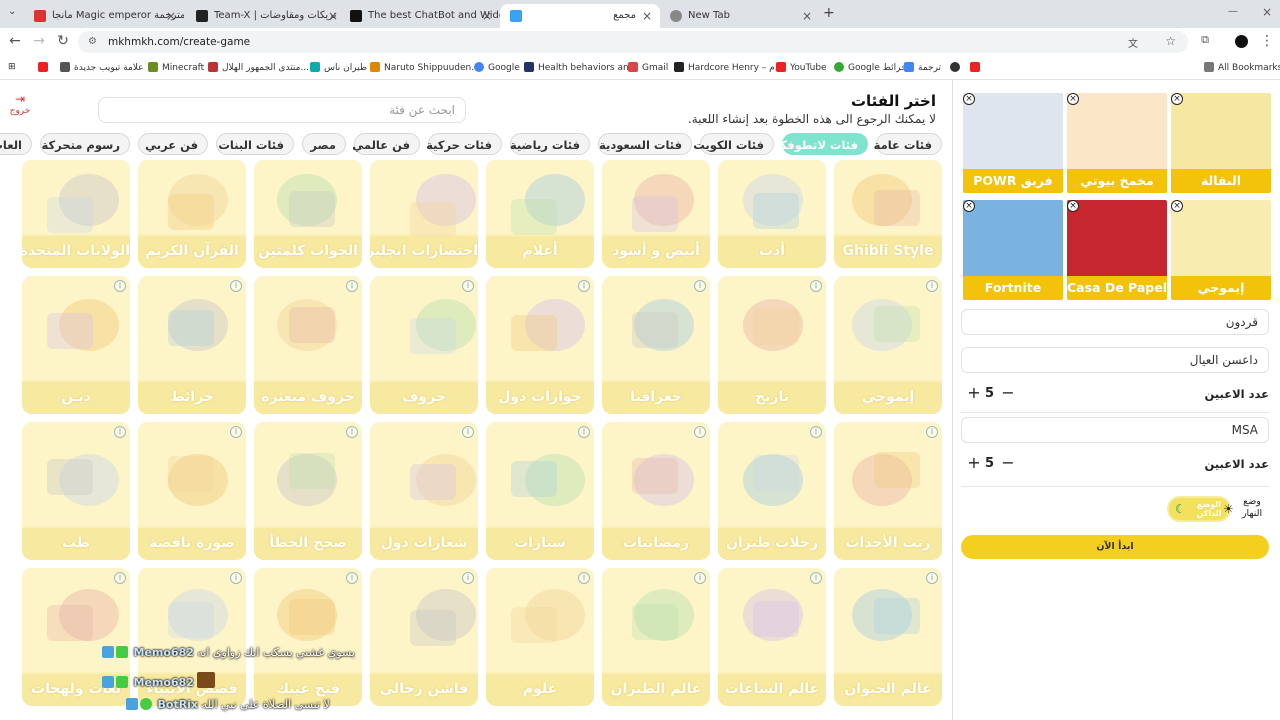  What do you see at coordinates (633, 42) in the screenshot?
I see `address-bar: ⚙ mkhmkh.com/create-game 文 ☆` at bounding box center [633, 42].